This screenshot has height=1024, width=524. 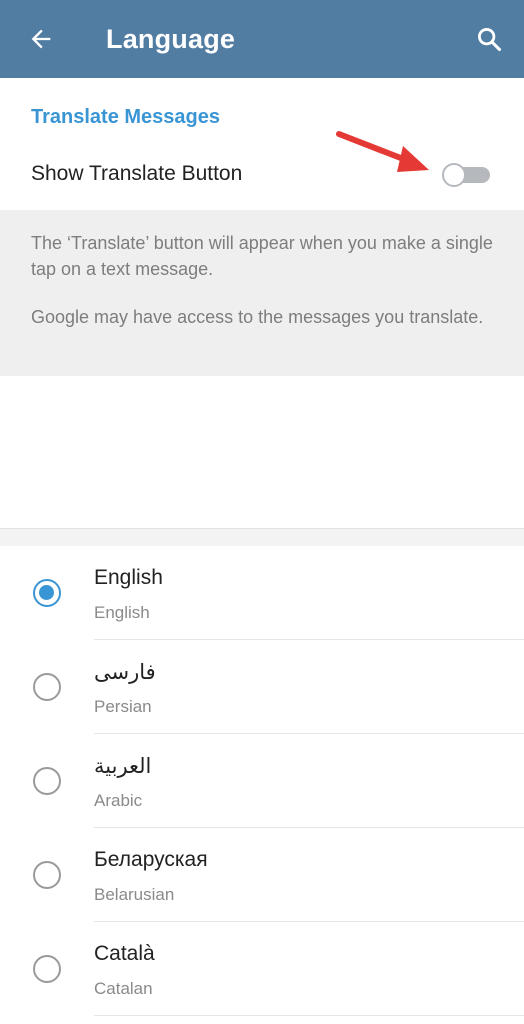 What do you see at coordinates (262, 969) in the screenshot?
I see `language-item-catalan: Català Catalan` at bounding box center [262, 969].